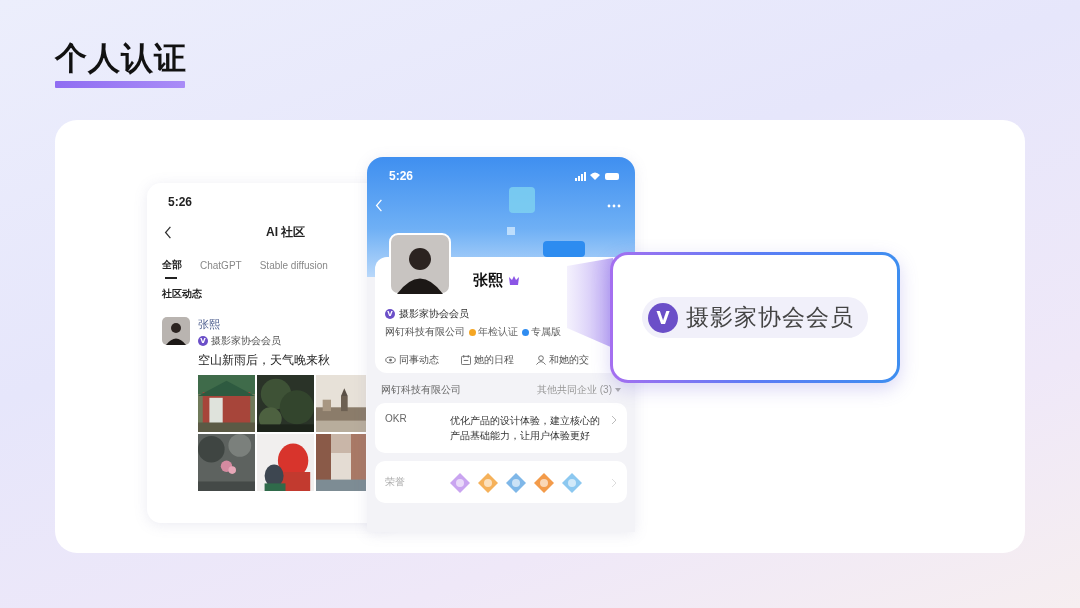 This screenshot has width=1080, height=608. I want to click on org-name: 网钉科技有限公司, so click(421, 390).